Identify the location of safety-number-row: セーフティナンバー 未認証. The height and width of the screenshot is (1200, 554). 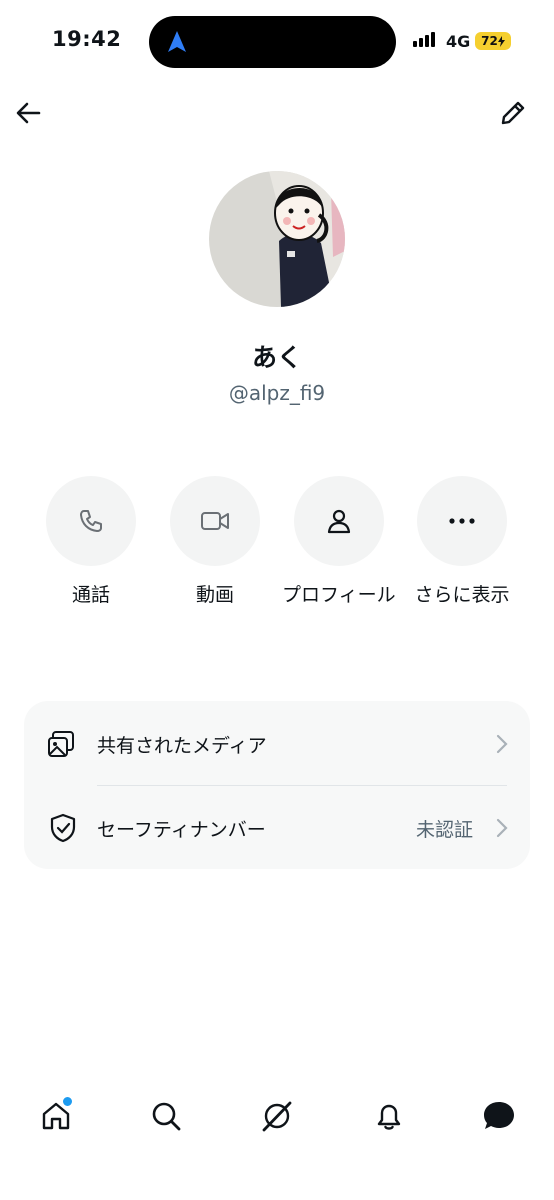
(277, 827).